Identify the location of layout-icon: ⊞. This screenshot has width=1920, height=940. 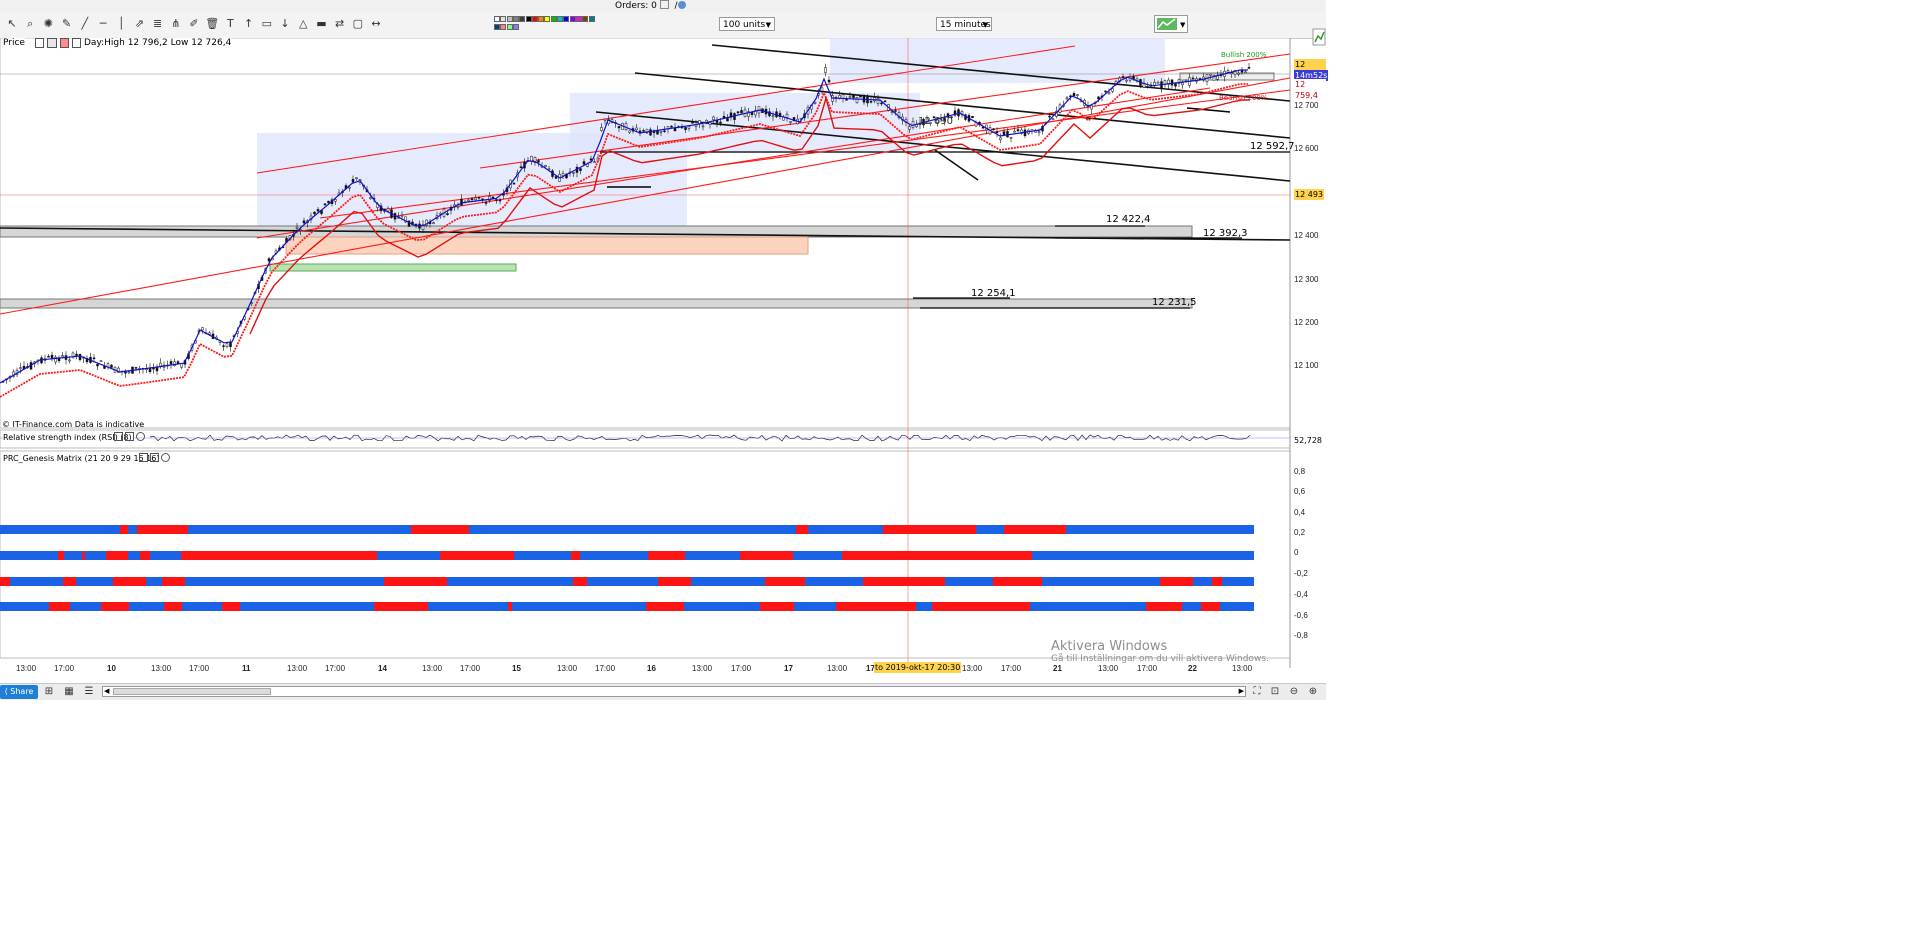
(49, 692).